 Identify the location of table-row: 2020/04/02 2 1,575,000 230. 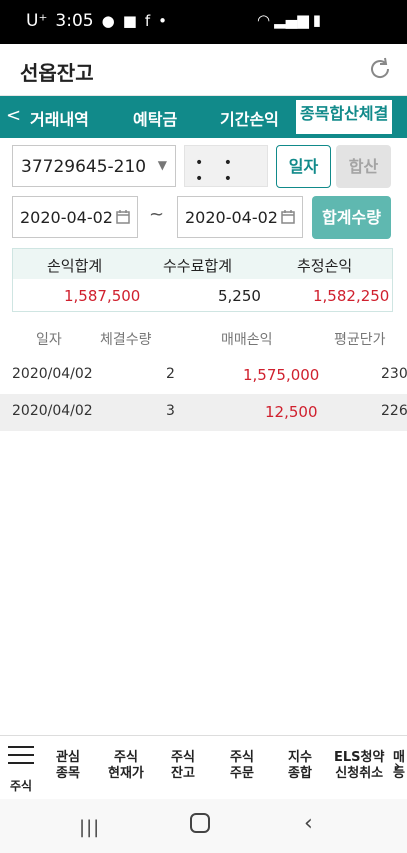
(203, 375).